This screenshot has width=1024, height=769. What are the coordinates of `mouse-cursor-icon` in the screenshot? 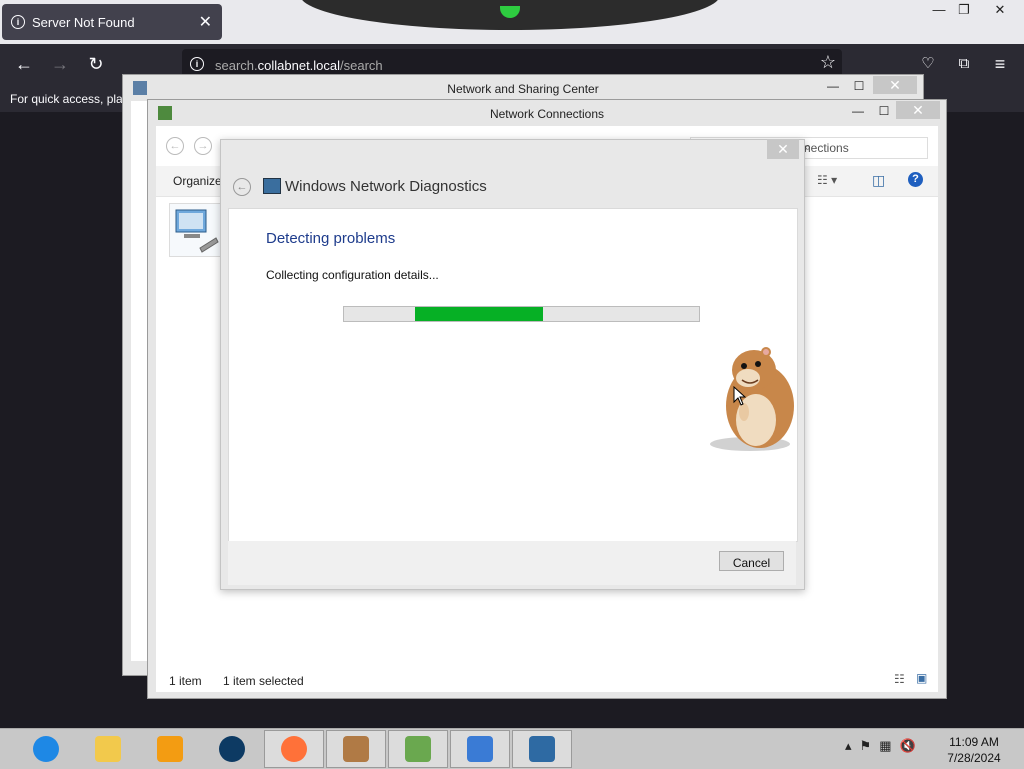 It's located at (740, 396).